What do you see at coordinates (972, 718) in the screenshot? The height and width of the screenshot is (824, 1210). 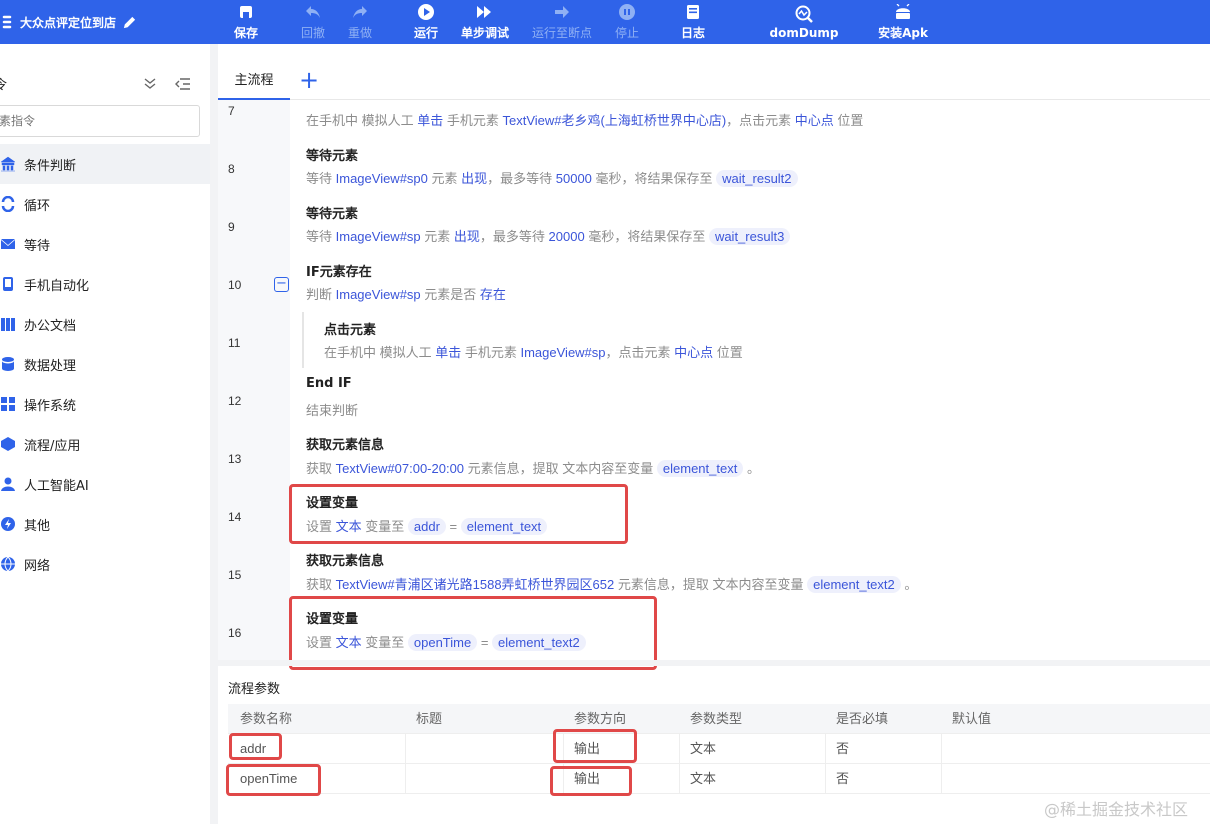 I see `column-header: 默认值` at bounding box center [972, 718].